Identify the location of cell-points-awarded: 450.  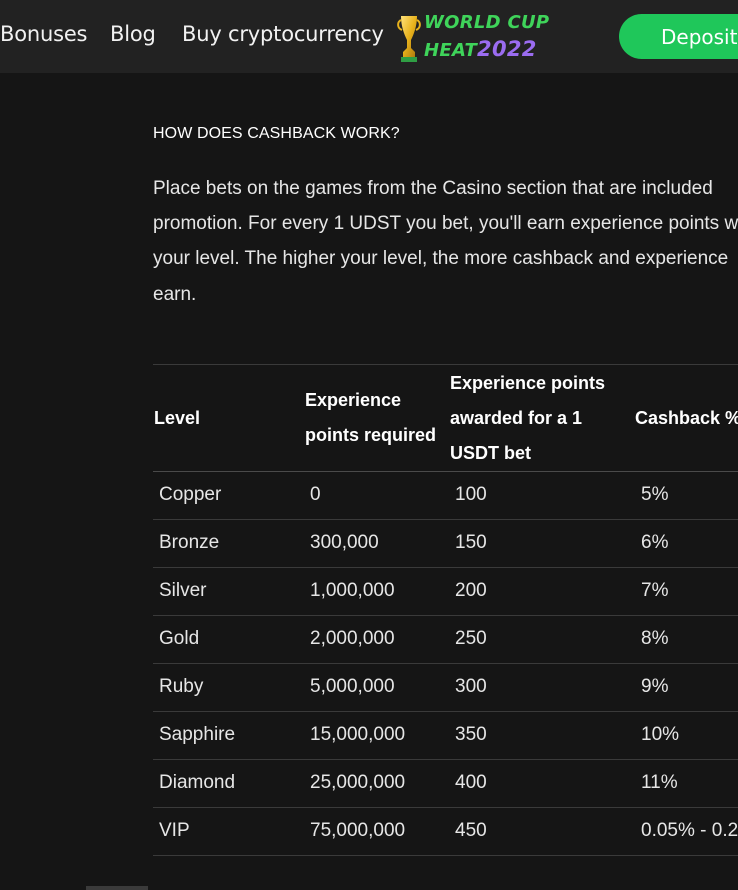
(471, 830).